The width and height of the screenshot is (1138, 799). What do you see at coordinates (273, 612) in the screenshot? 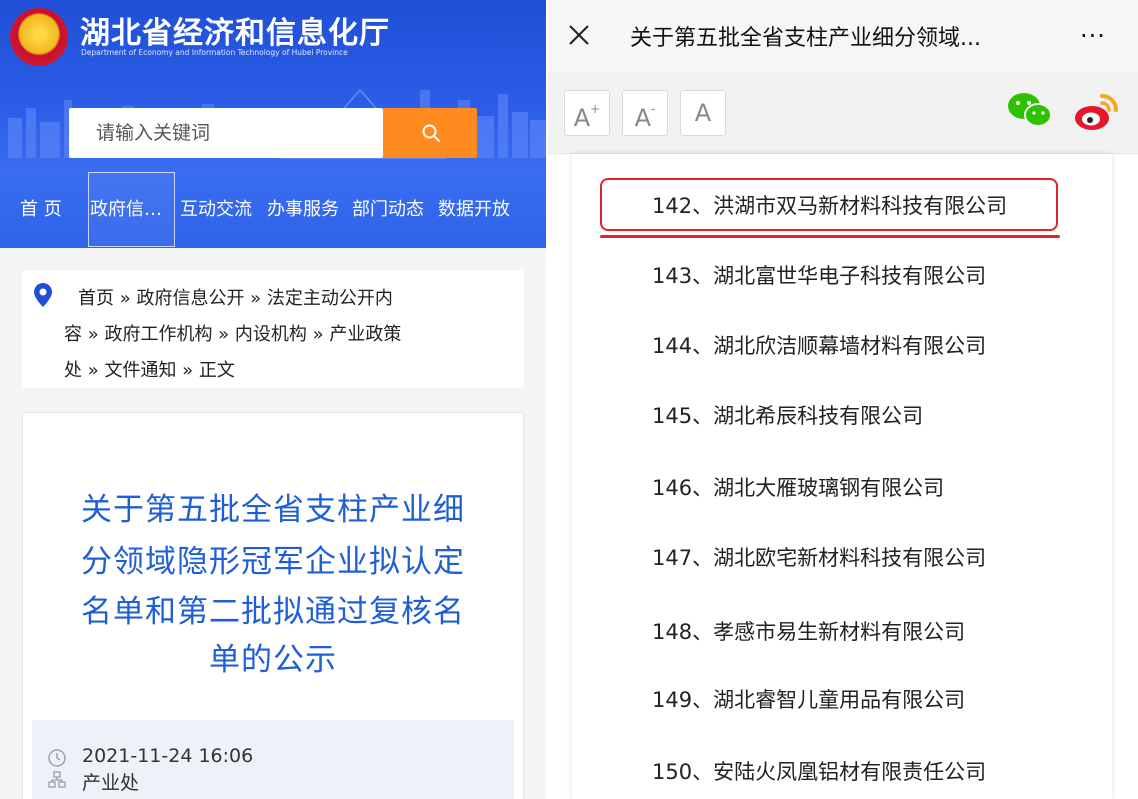
I see `article-title-line-3: 名单和第二批拟通过复核名` at bounding box center [273, 612].